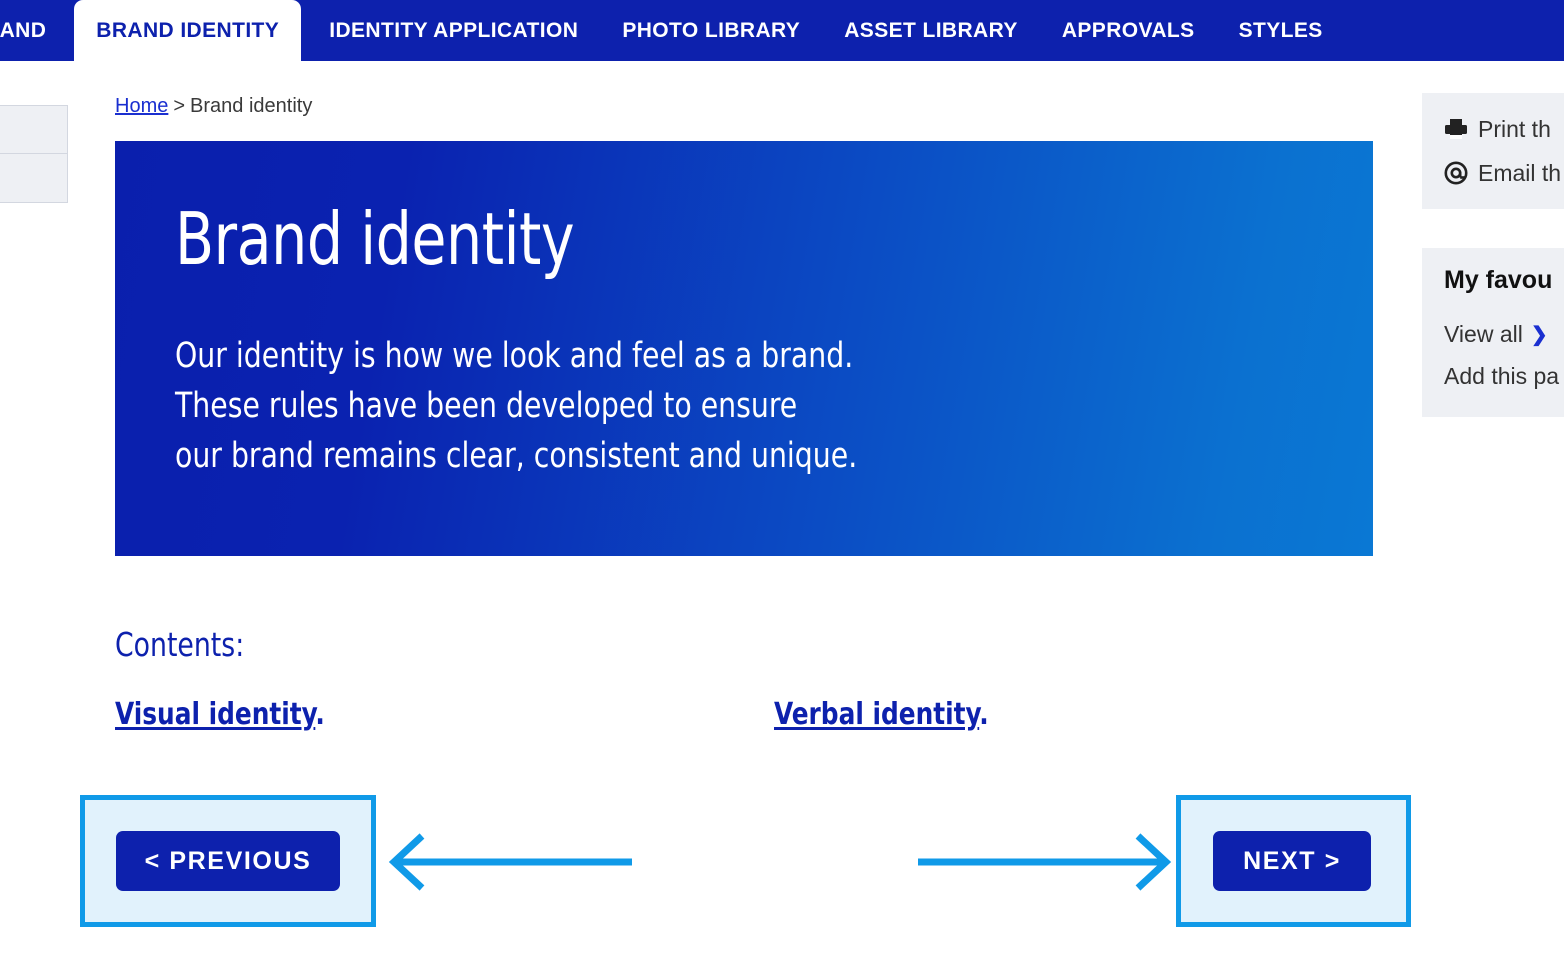 The height and width of the screenshot is (970, 1564). I want to click on contents-link-verbal-identity-period: ., so click(984, 714).